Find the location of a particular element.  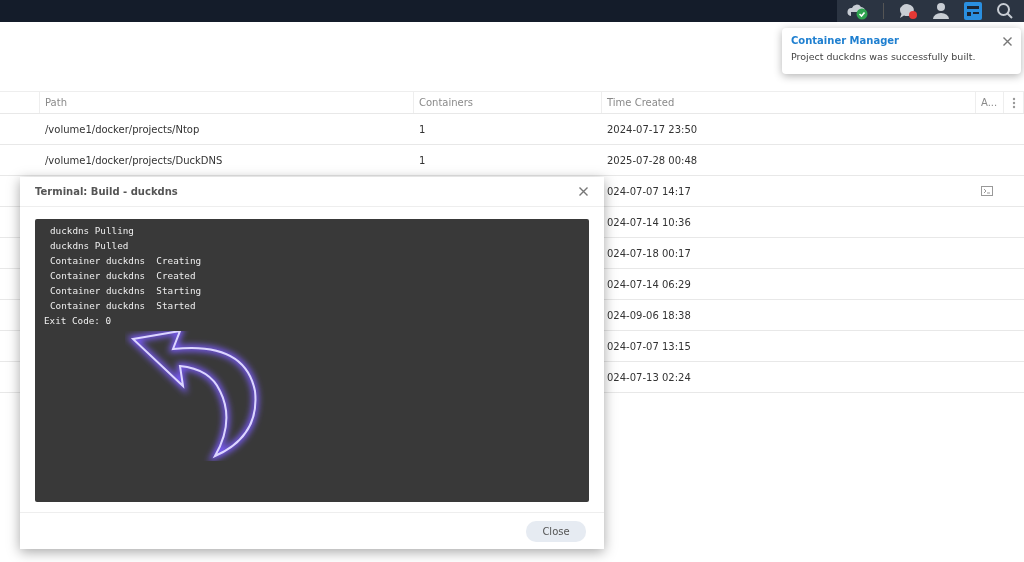

column-header: Time Created is located at coordinates (641, 102).